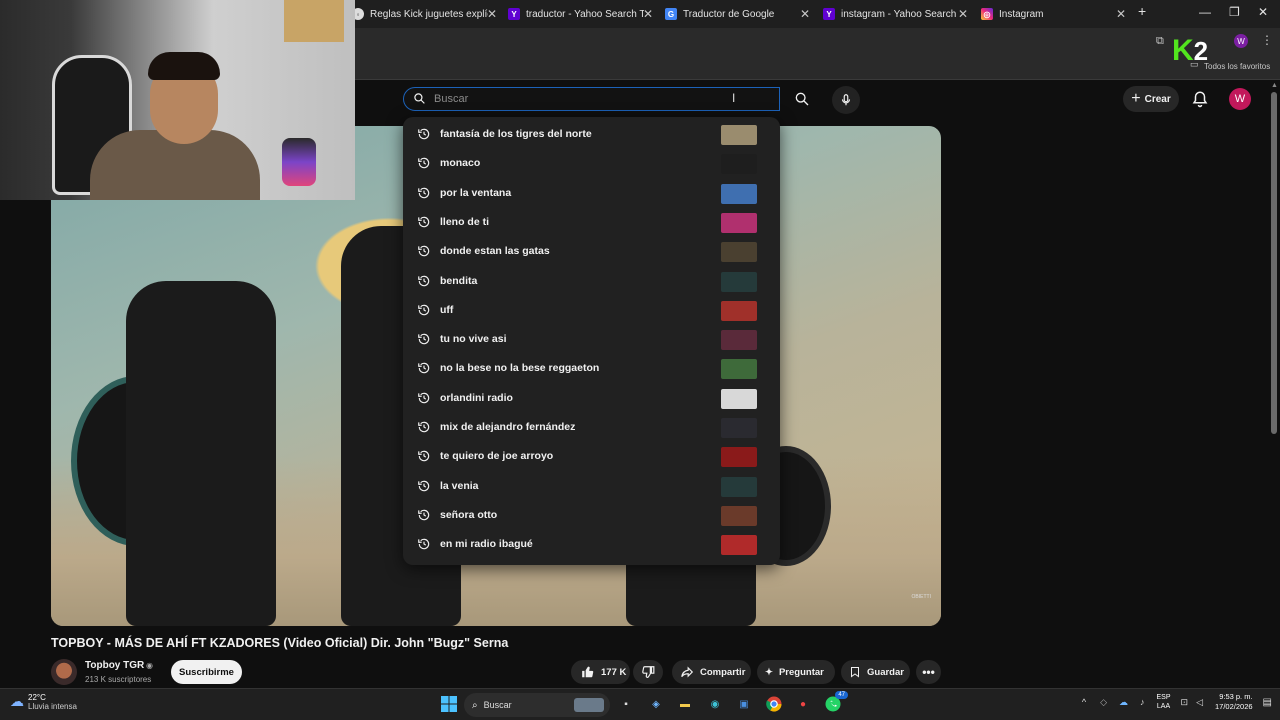 The image size is (1280, 720). What do you see at coordinates (1053, 14) in the screenshot?
I see `tab-instagram: ◎ Instagram ✕` at bounding box center [1053, 14].